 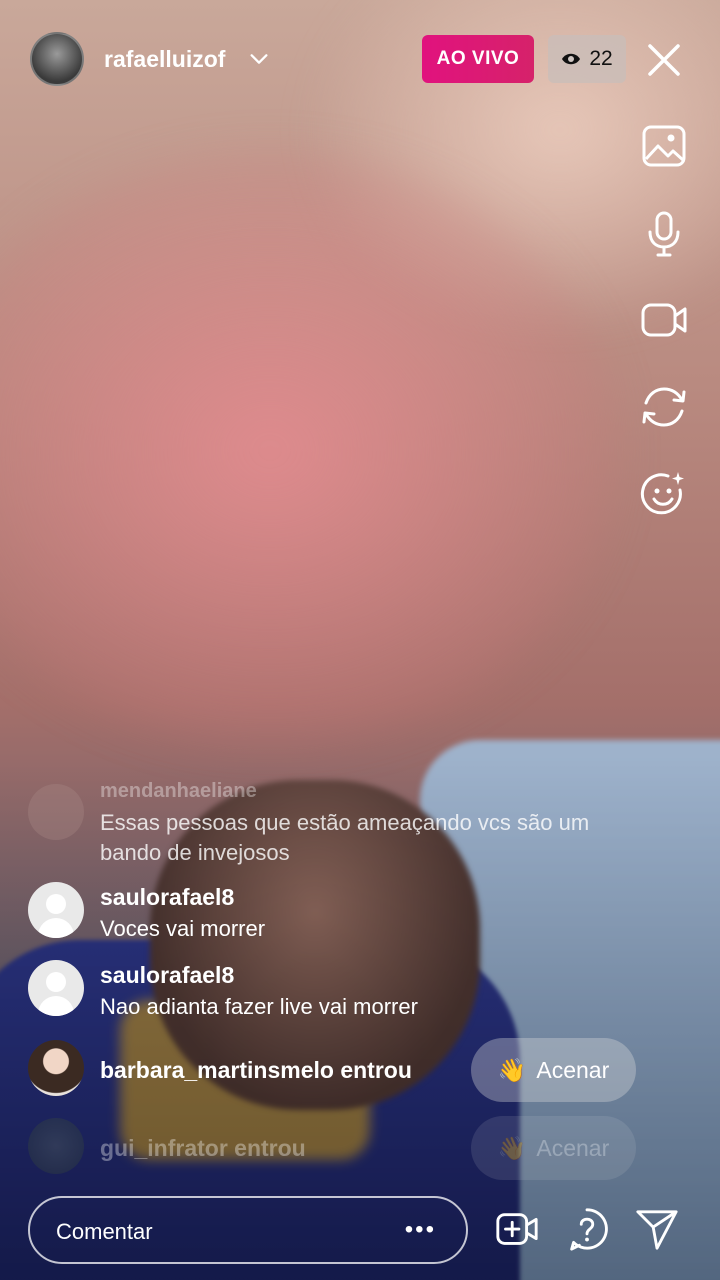 What do you see at coordinates (517, 1229) in the screenshot?
I see `add-guest-icon` at bounding box center [517, 1229].